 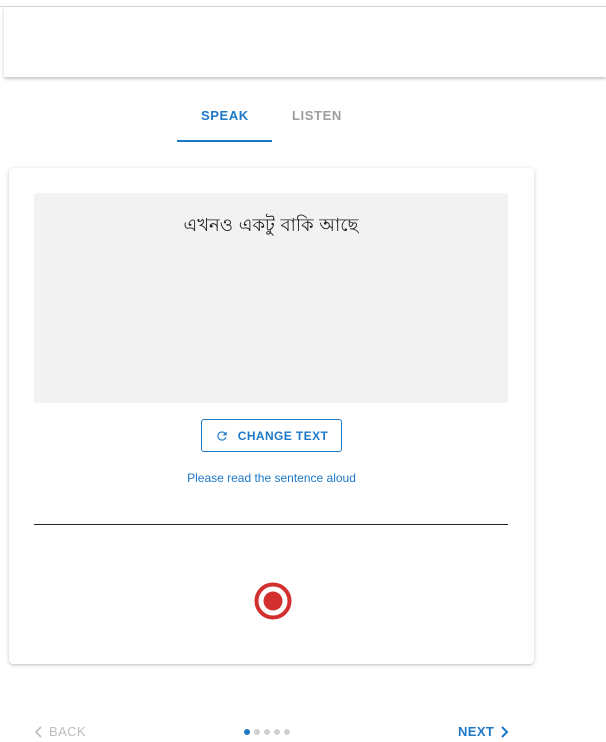 I want to click on record-icon, so click(x=273, y=601).